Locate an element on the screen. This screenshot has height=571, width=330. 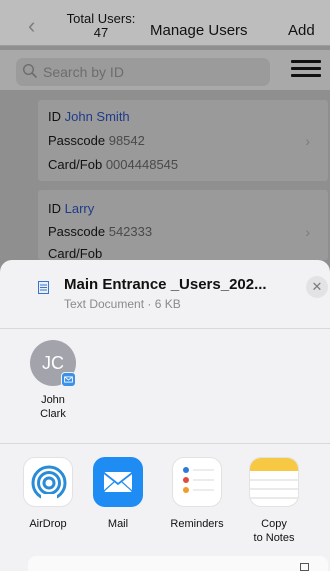
hamburger-menu-icon is located at coordinates (306, 71).